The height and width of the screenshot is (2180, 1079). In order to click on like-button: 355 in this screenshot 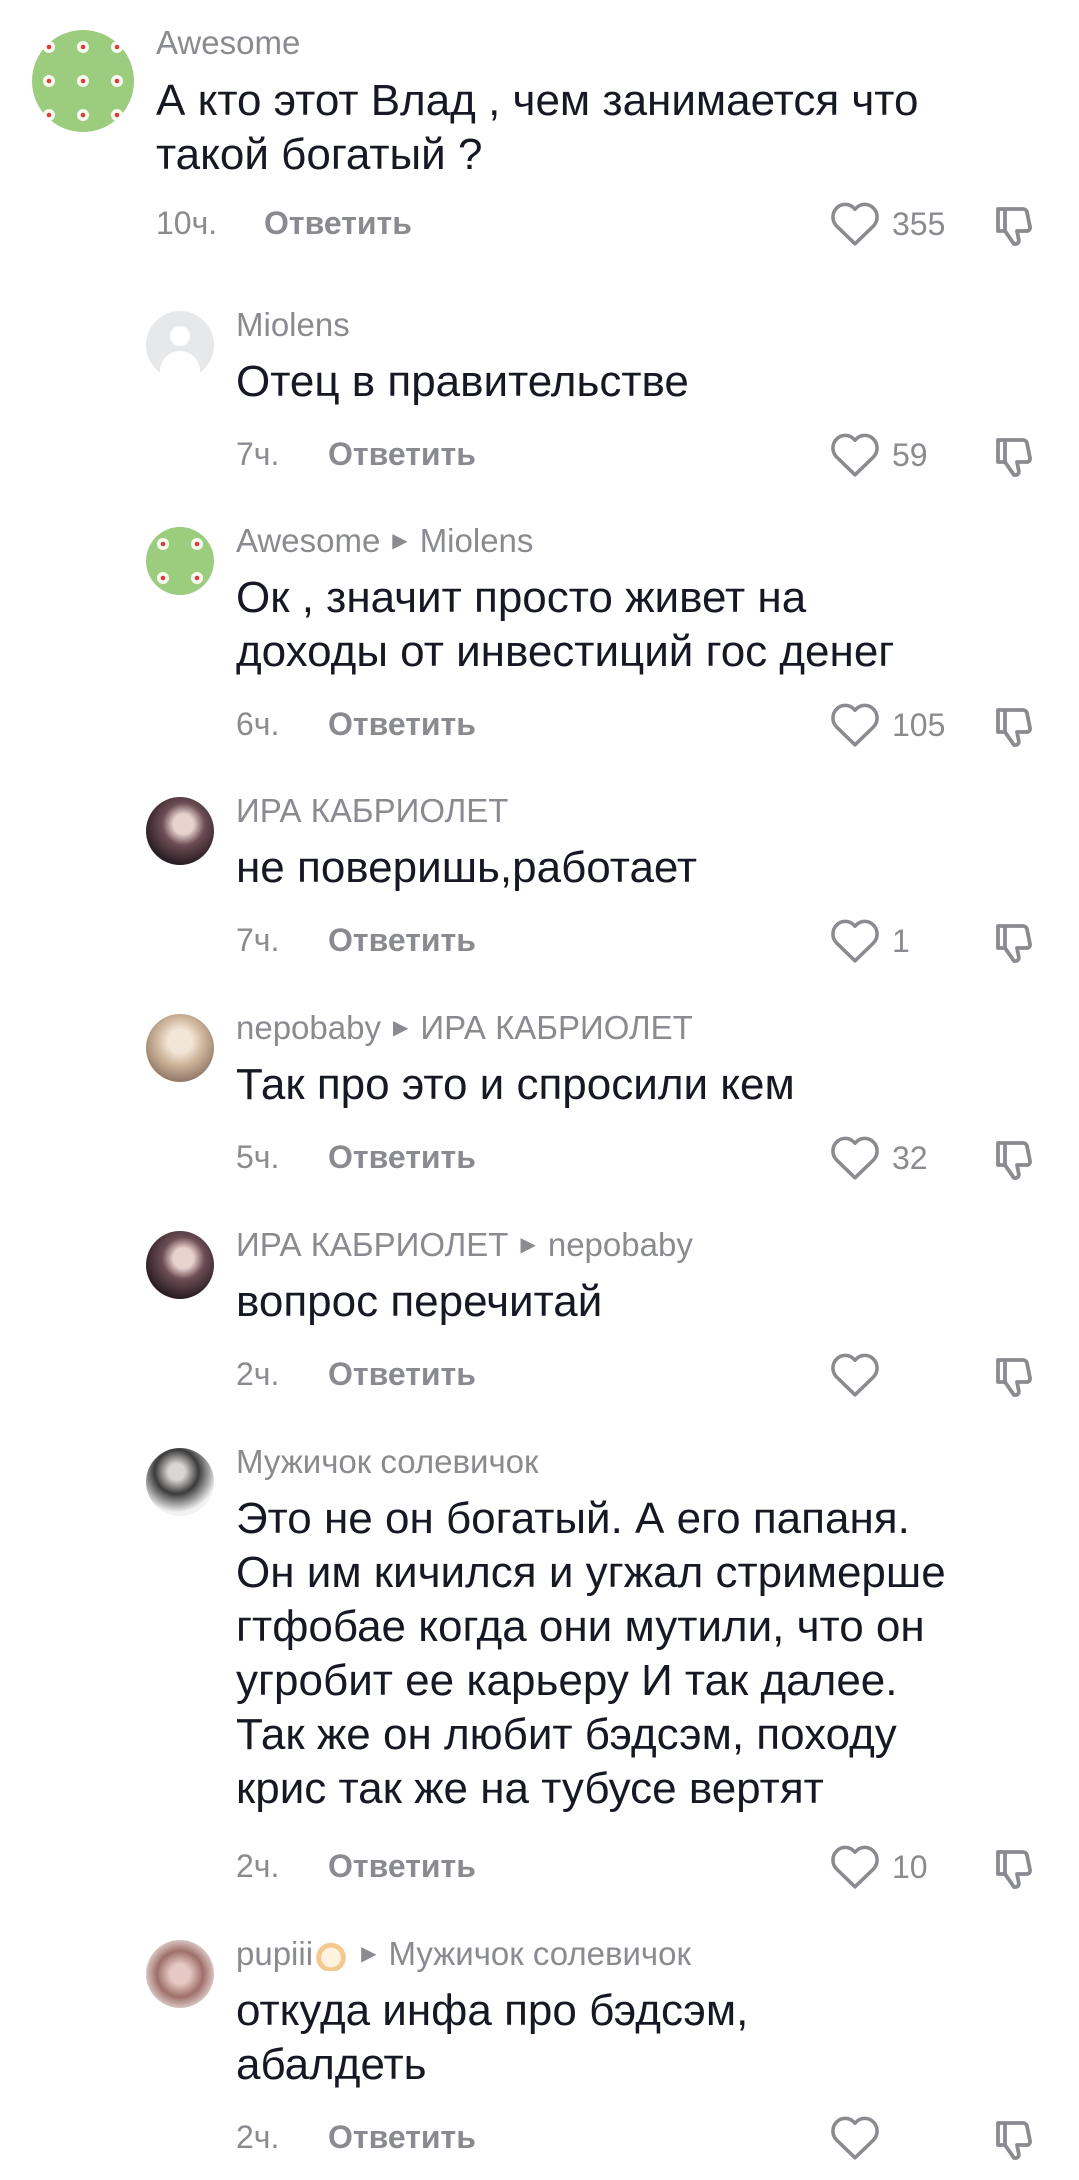, I will do `click(887, 224)`.